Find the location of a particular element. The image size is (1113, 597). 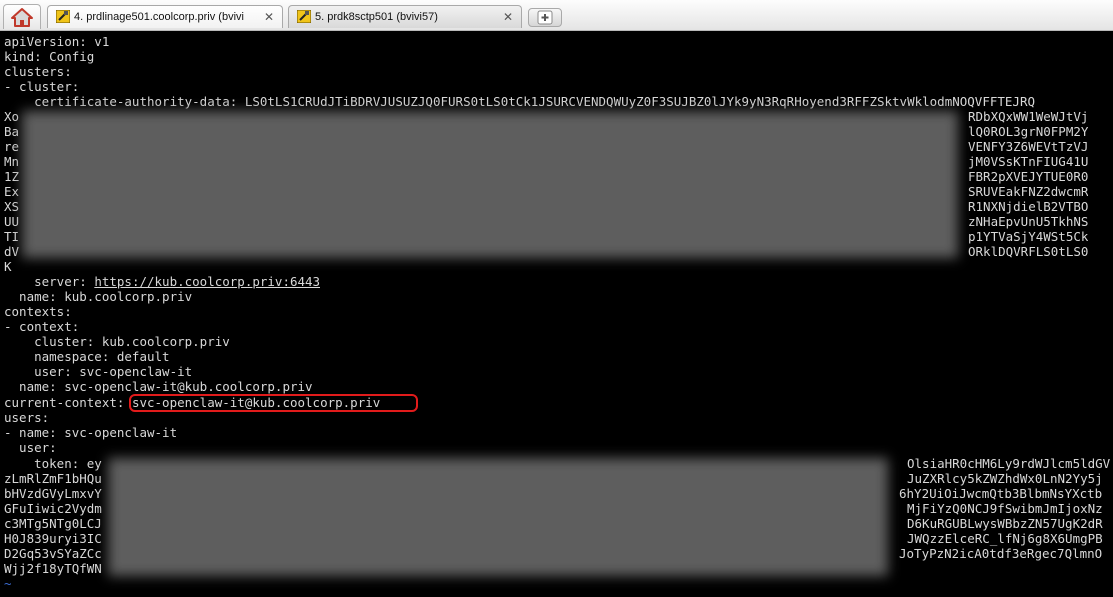

terminal-line: bHVzdGVyLmxvY is located at coordinates (53, 493).